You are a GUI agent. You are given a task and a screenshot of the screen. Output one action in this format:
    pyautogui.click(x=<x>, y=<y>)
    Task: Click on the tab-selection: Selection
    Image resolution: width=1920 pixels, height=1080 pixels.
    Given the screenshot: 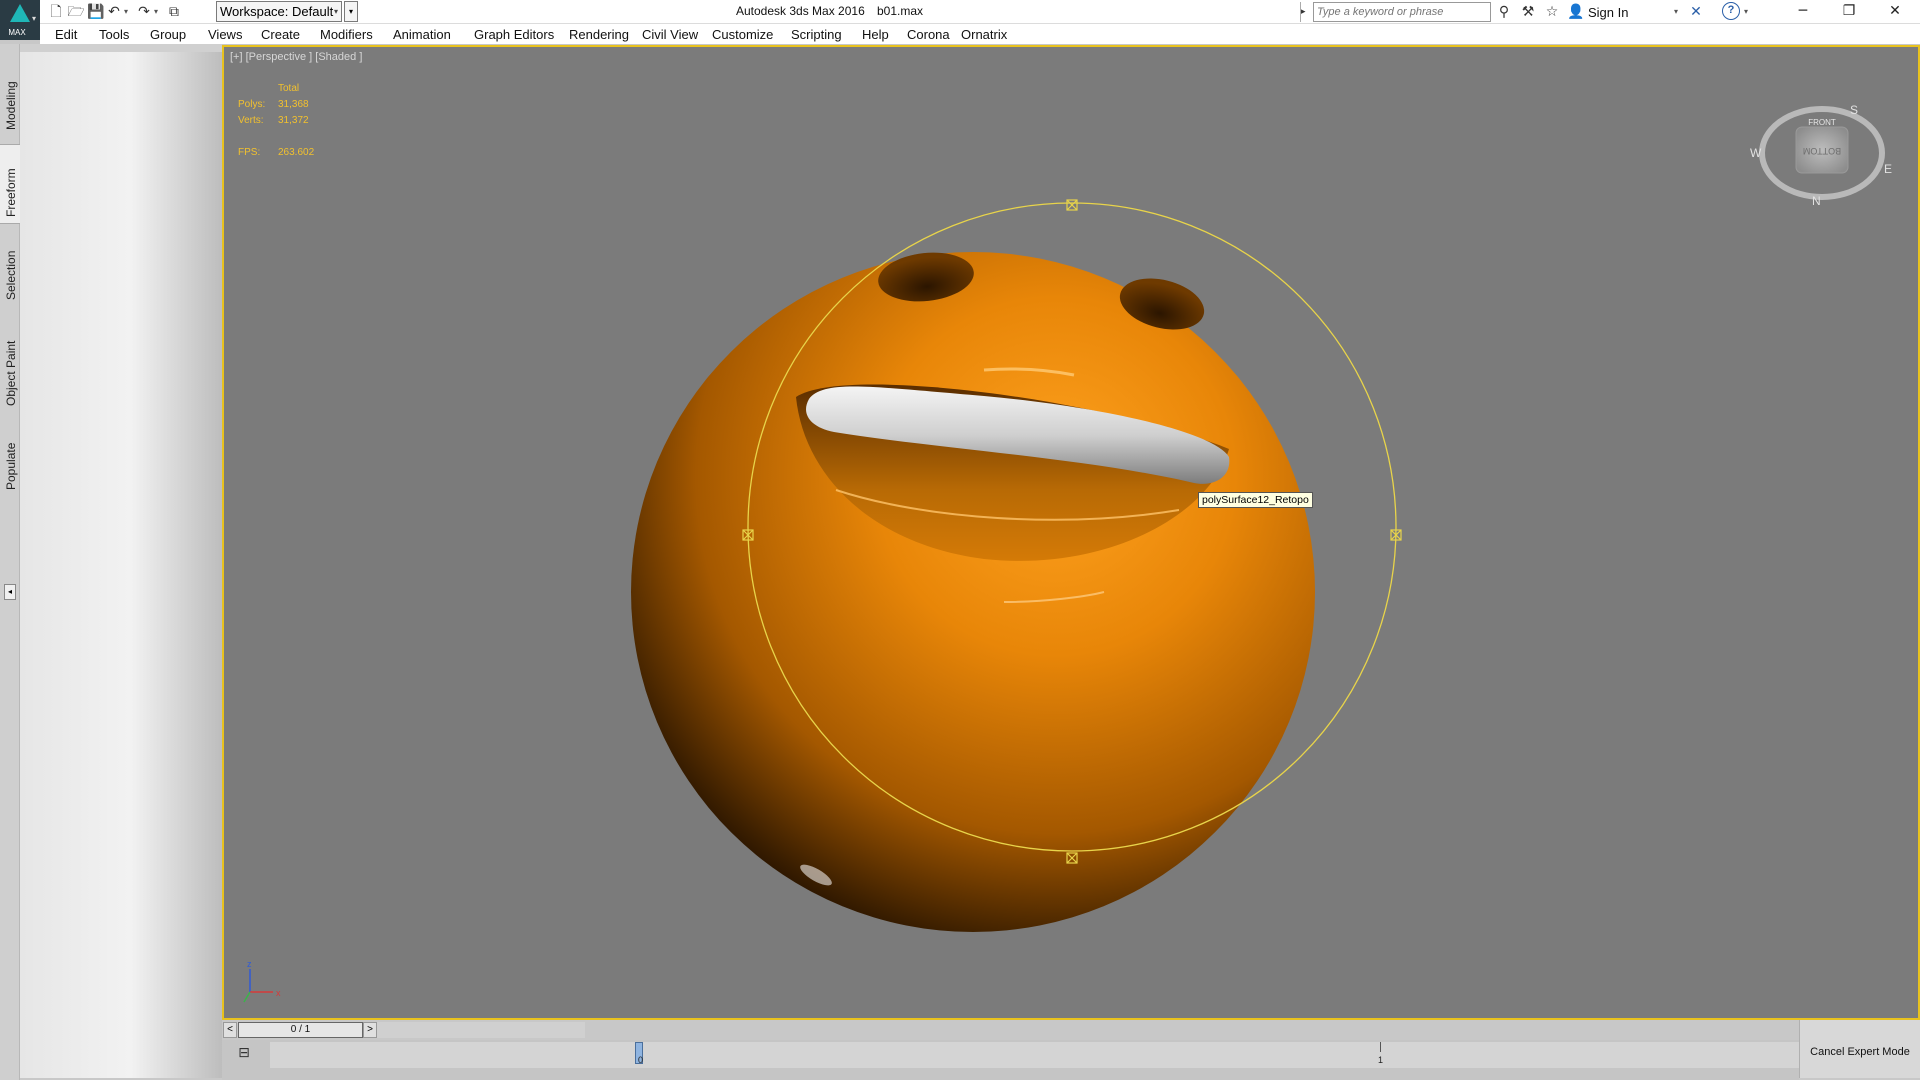 What is the action you would take?
    pyautogui.click(x=10, y=284)
    